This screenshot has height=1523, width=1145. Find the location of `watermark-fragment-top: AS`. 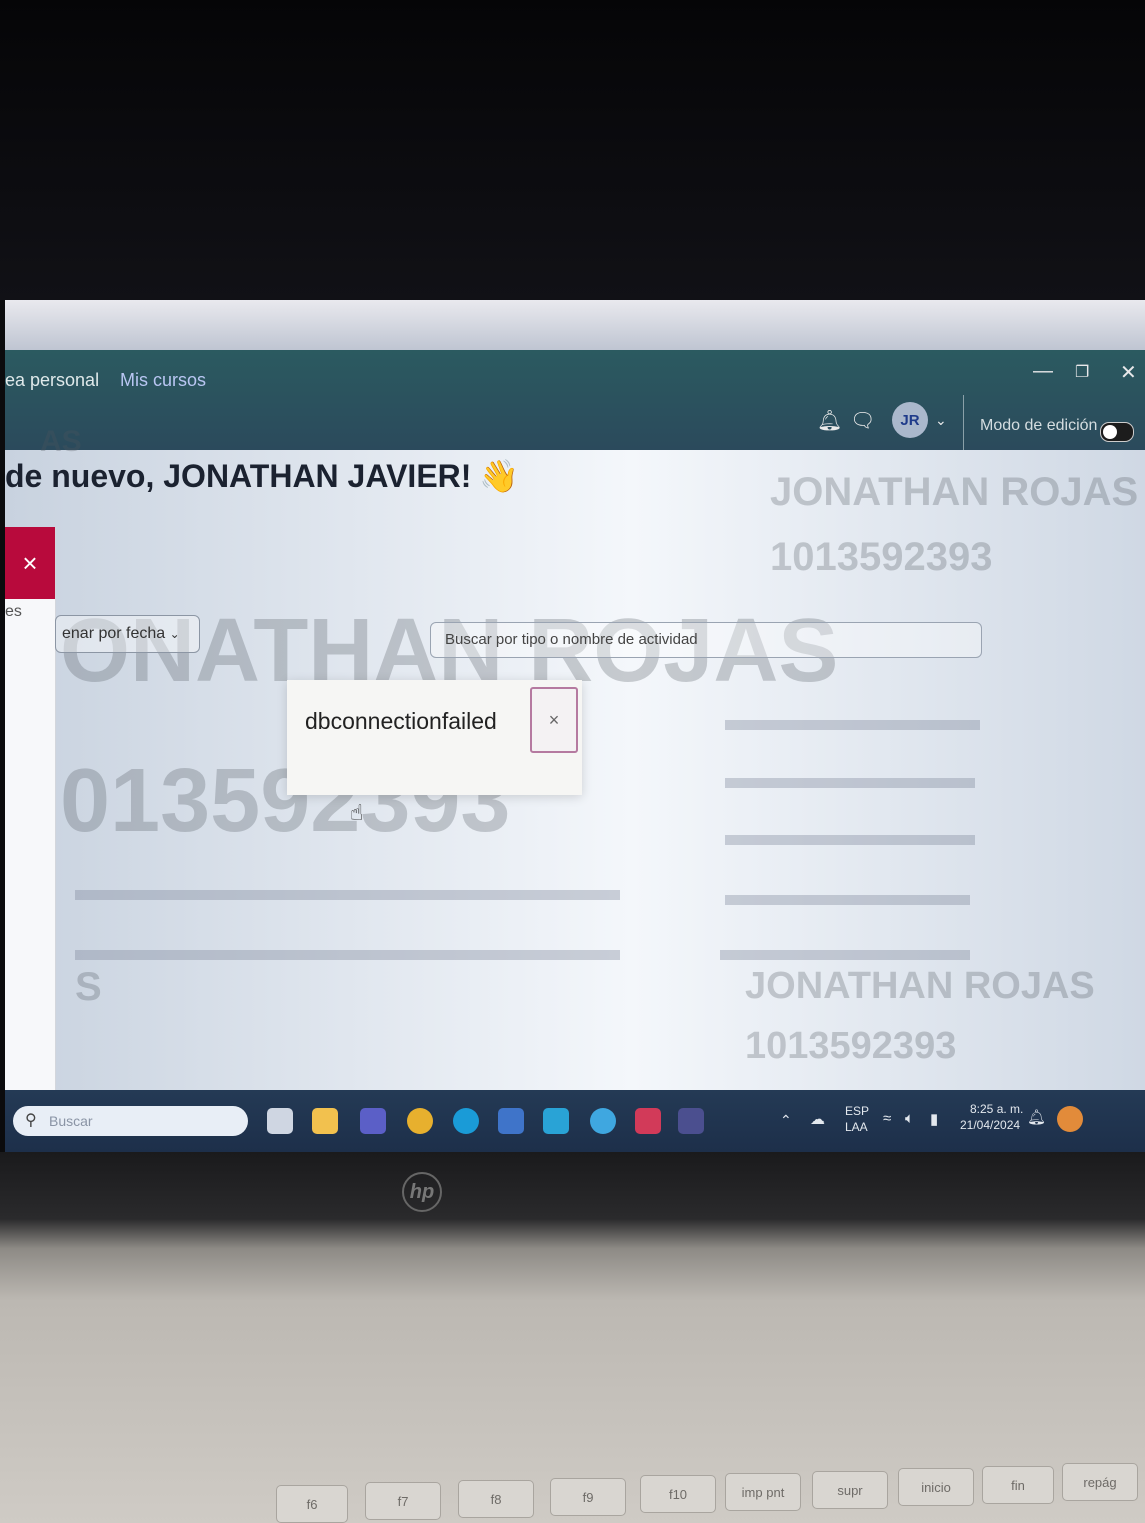

watermark-fragment-top: AS is located at coordinates (61, 441).